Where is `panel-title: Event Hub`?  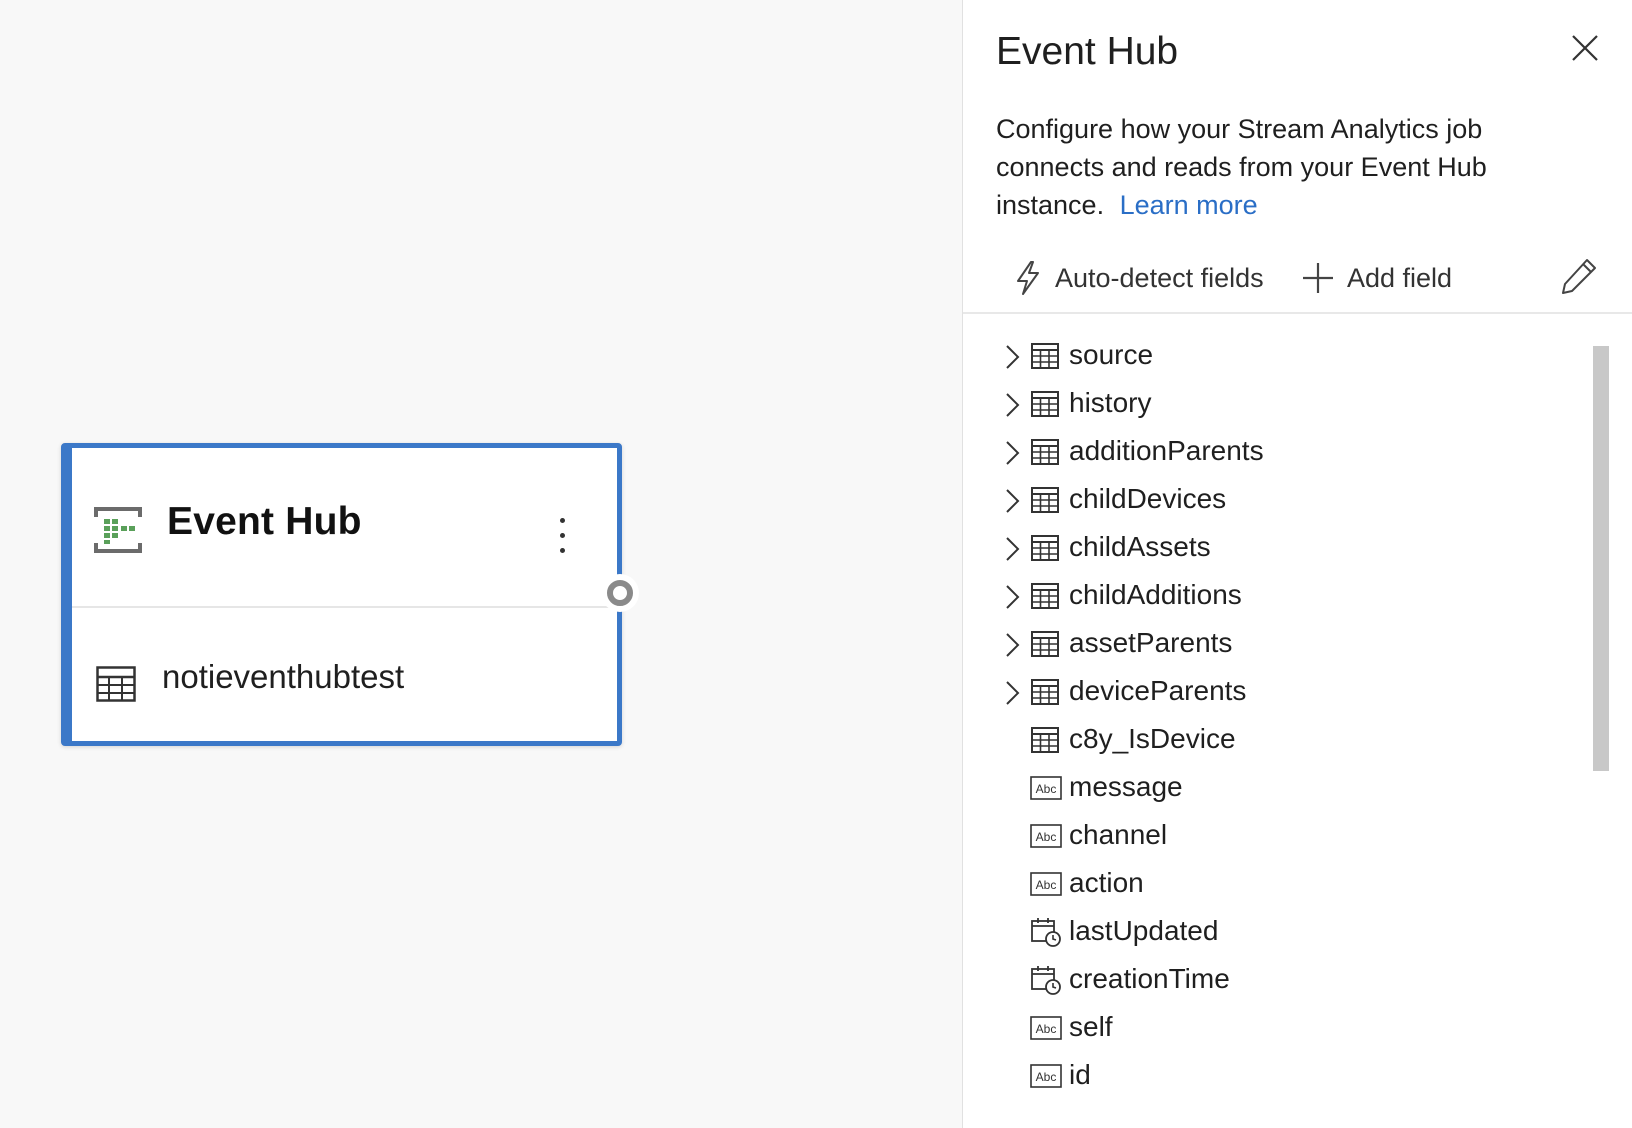 panel-title: Event Hub is located at coordinates (1087, 51).